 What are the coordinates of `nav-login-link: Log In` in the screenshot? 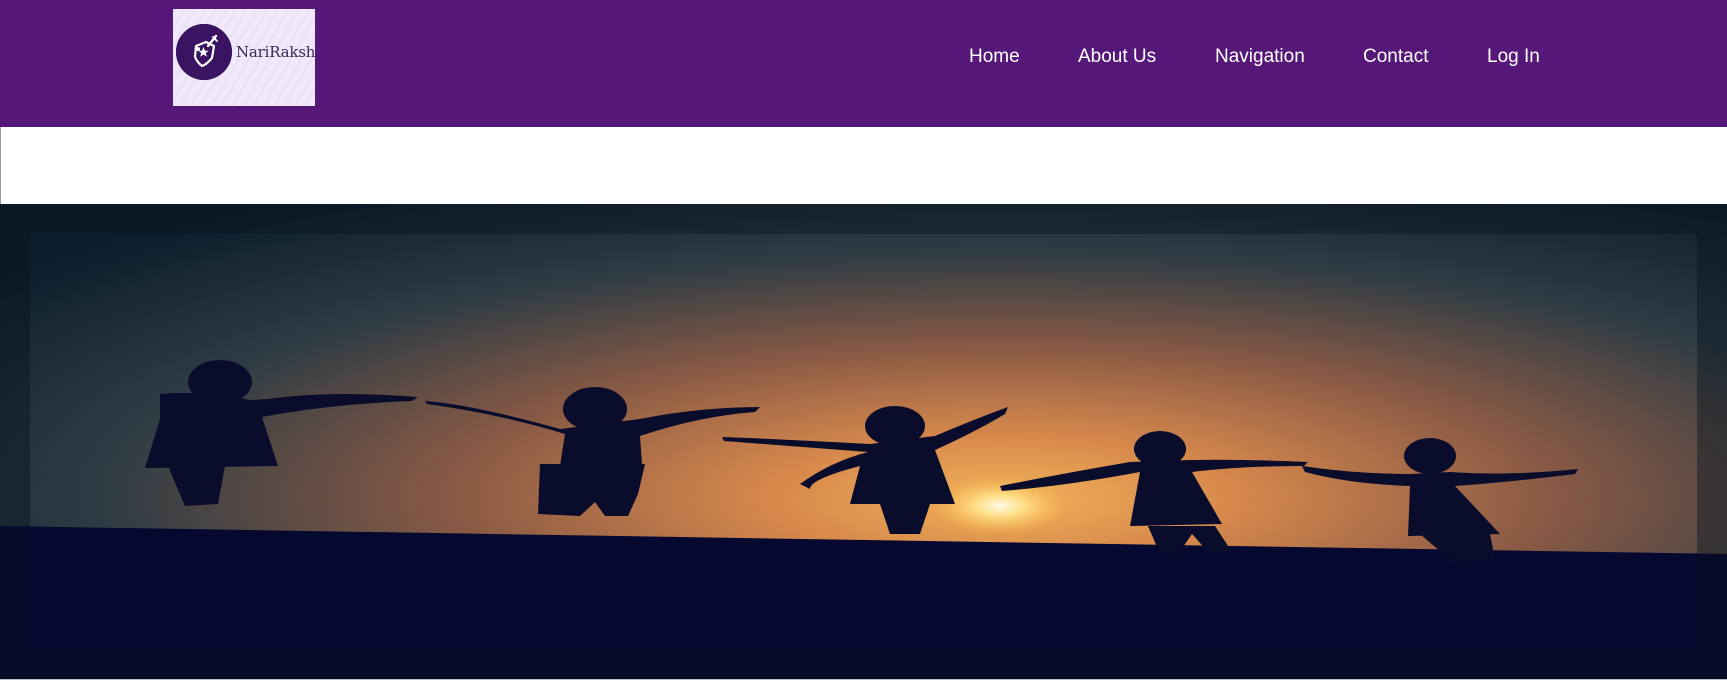 It's located at (1513, 57).